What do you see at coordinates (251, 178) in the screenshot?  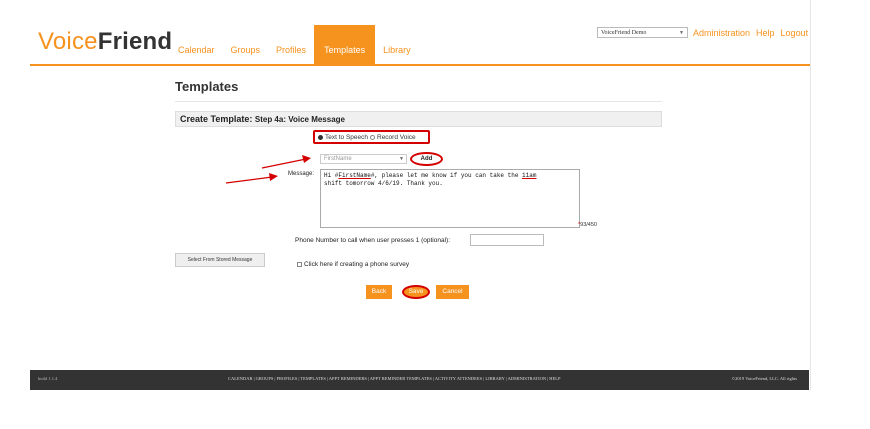 I see `arrow-to-message` at bounding box center [251, 178].